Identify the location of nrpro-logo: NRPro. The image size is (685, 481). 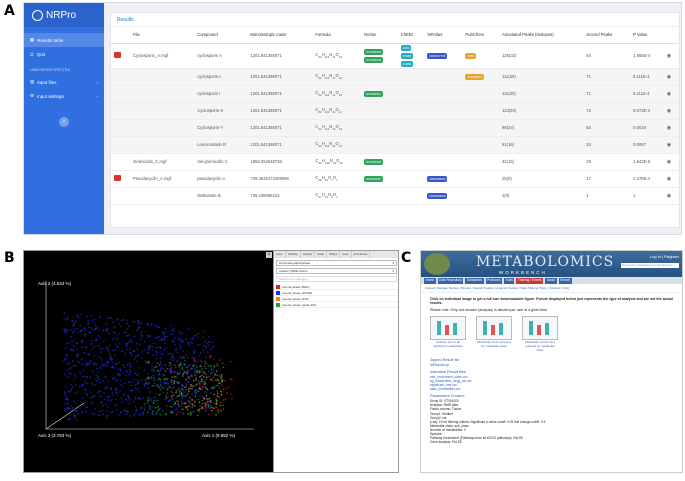
(64, 15).